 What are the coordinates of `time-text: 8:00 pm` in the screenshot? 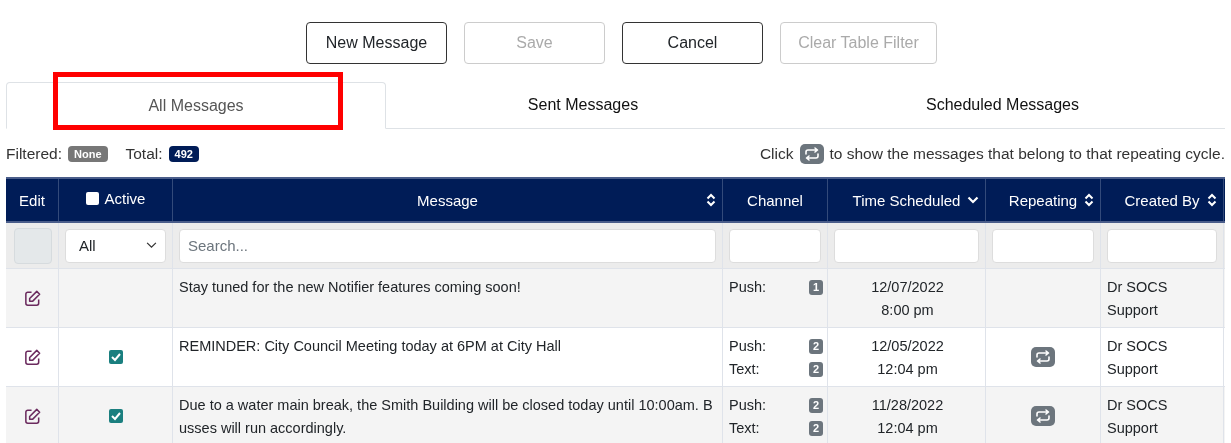 It's located at (907, 310).